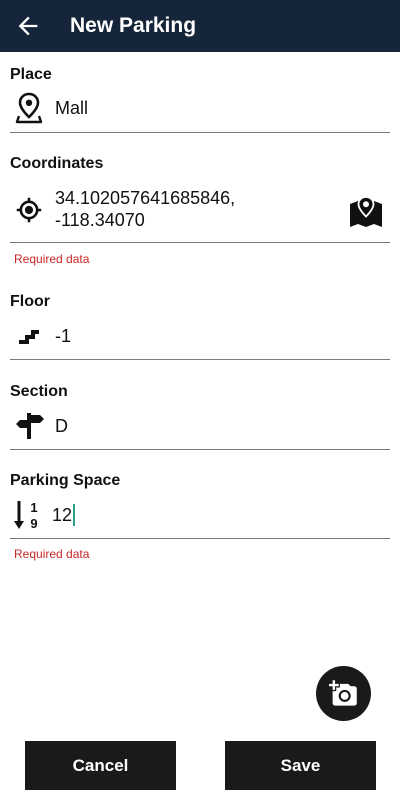 The width and height of the screenshot is (400, 800). What do you see at coordinates (33, 523) in the screenshot?
I see `sort-icon-bottom-digit: 9` at bounding box center [33, 523].